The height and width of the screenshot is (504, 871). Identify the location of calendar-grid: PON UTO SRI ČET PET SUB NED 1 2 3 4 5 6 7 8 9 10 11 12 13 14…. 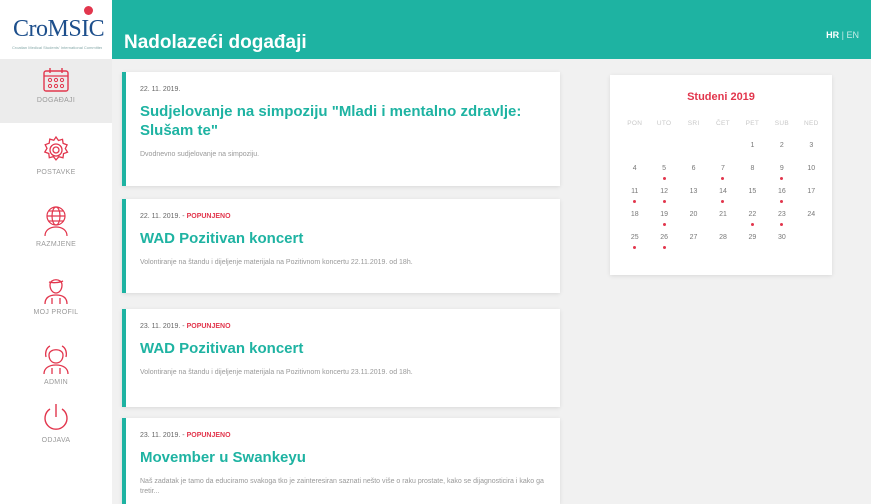
(723, 188).